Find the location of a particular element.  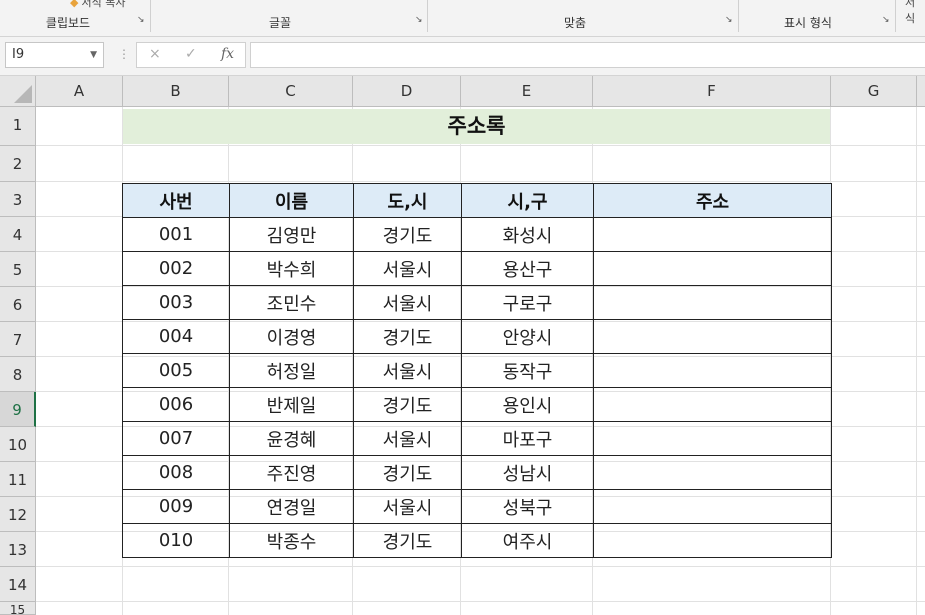

row-header-14: 14 is located at coordinates (18, 584).